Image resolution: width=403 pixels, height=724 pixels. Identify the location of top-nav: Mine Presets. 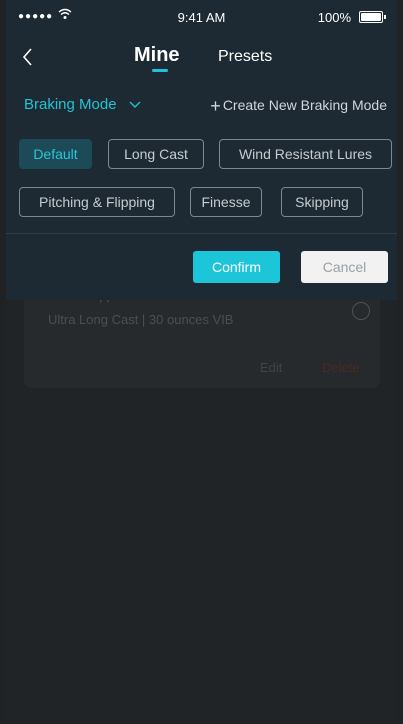
(201, 60).